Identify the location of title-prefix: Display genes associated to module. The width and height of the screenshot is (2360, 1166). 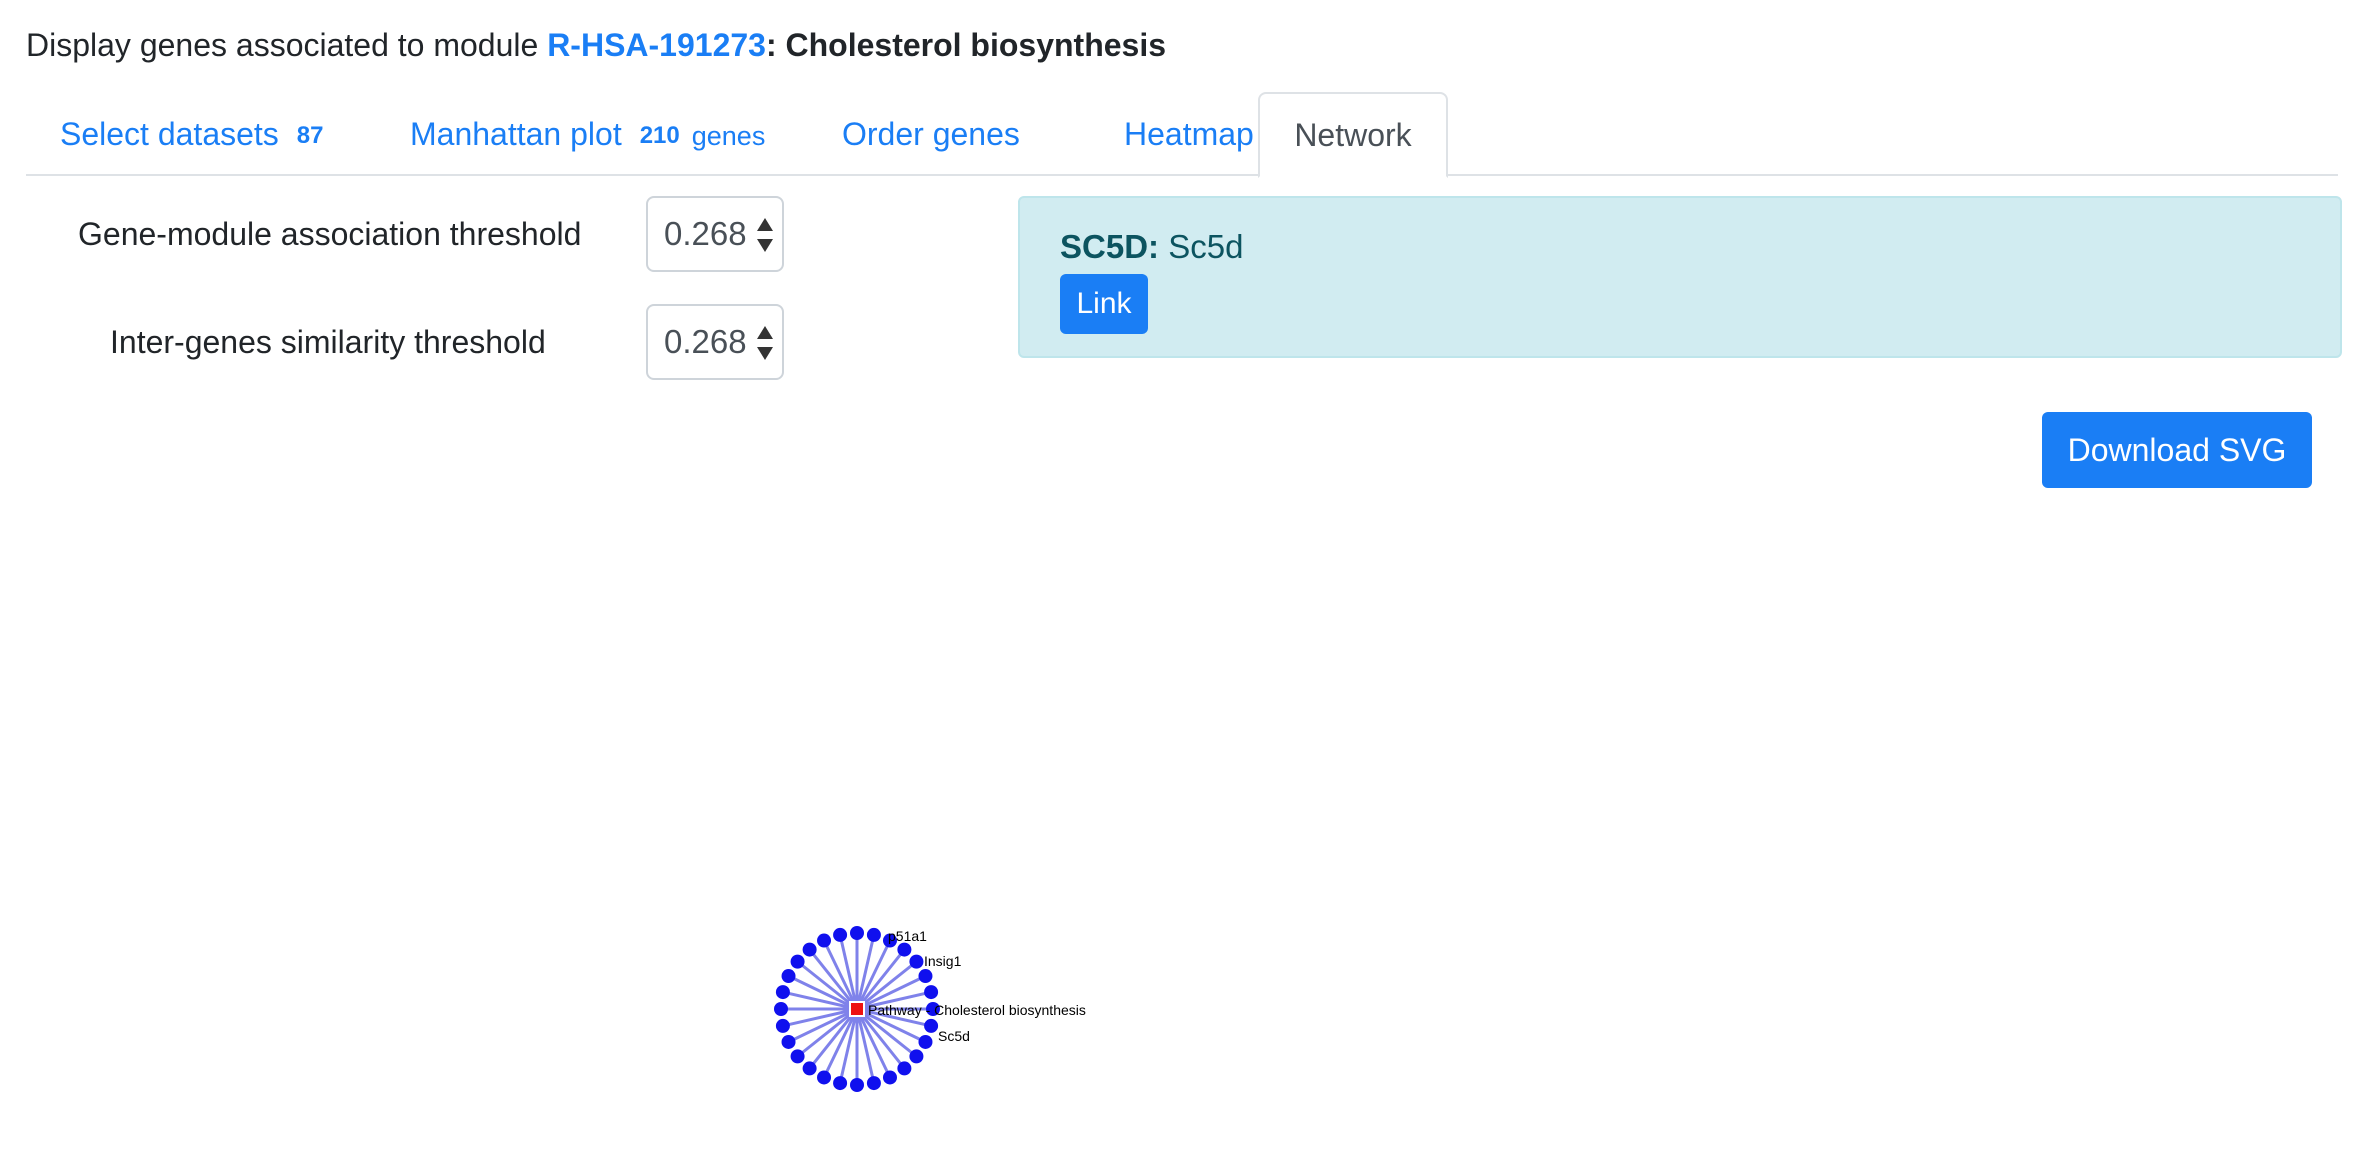
(282, 45).